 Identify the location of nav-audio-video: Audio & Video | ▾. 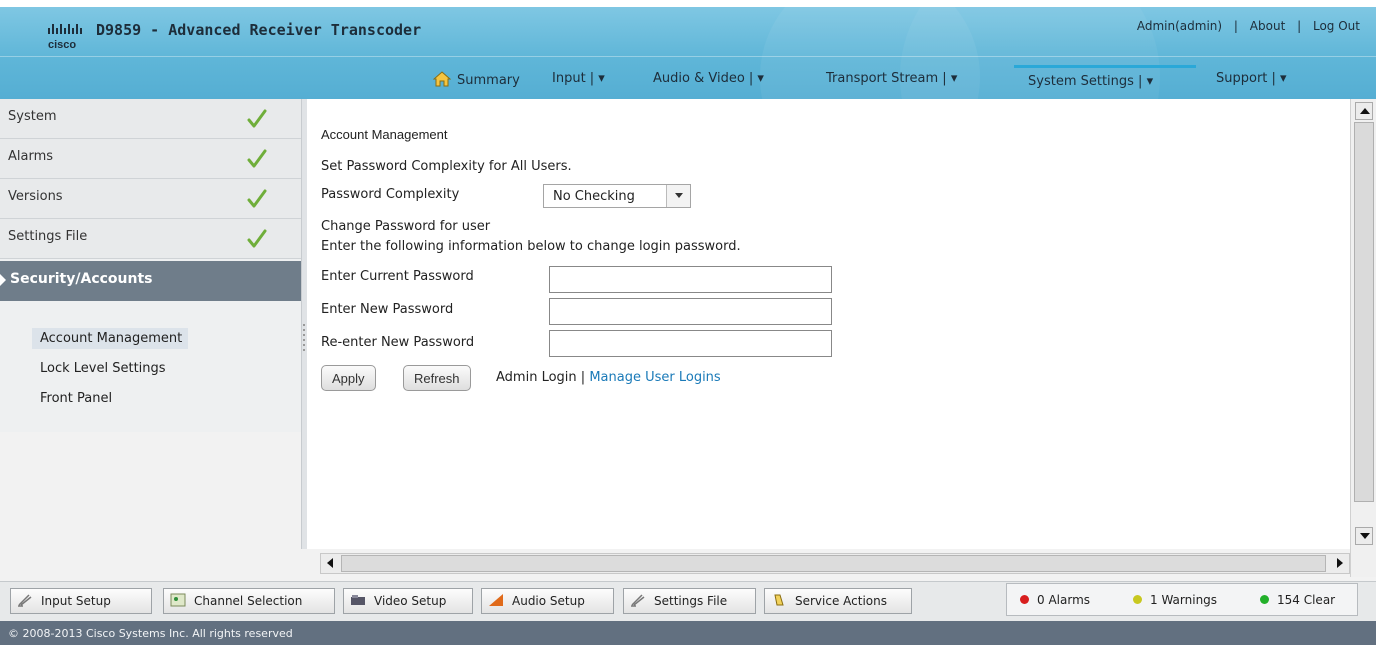
(708, 78).